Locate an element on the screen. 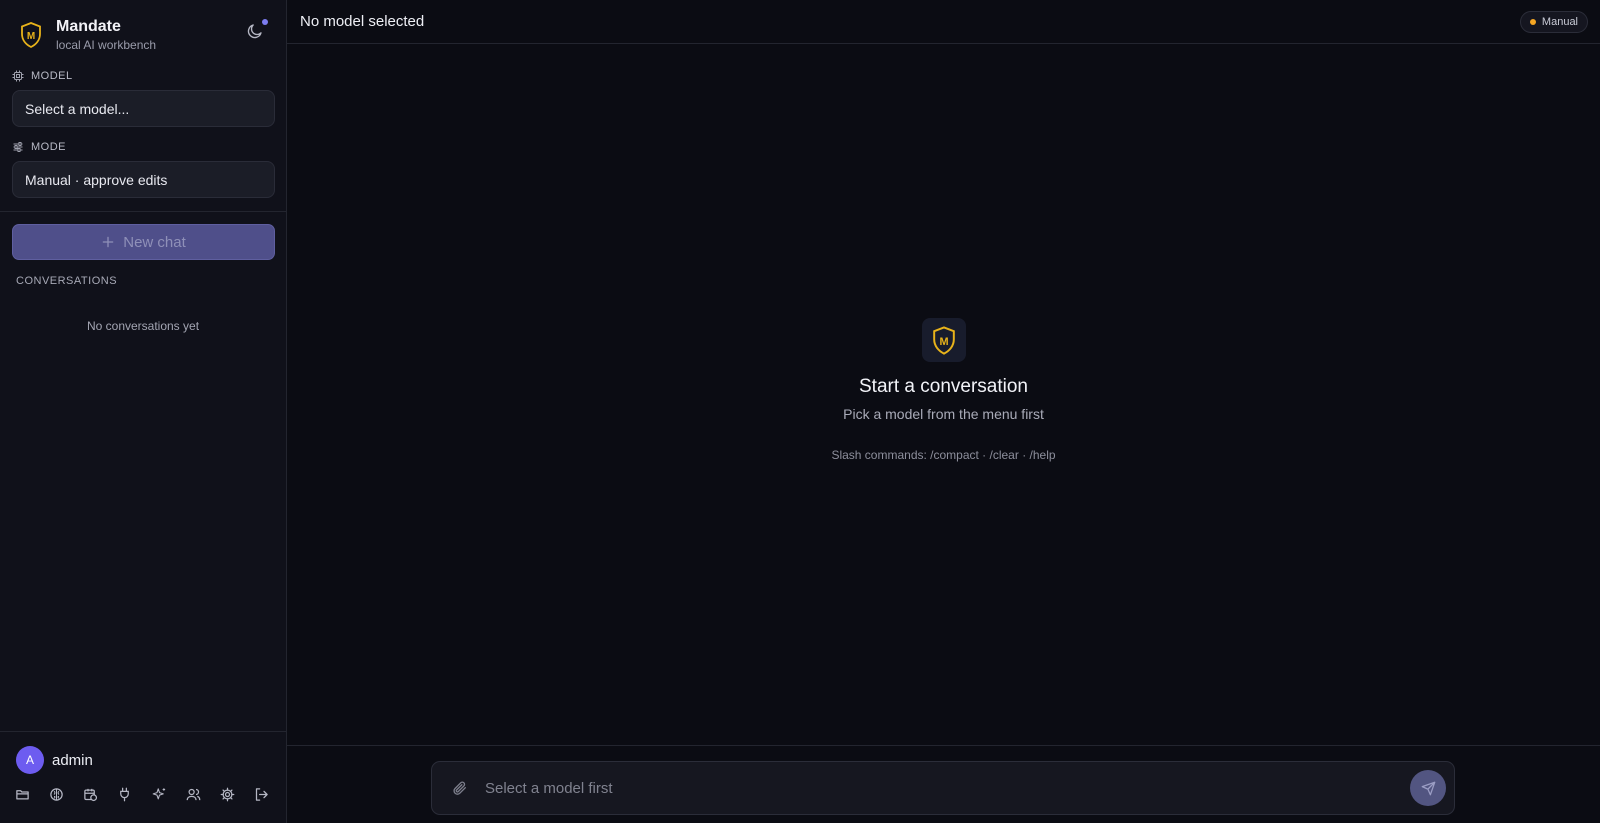 The height and width of the screenshot is (823, 1600). message-composer is located at coordinates (943, 788).